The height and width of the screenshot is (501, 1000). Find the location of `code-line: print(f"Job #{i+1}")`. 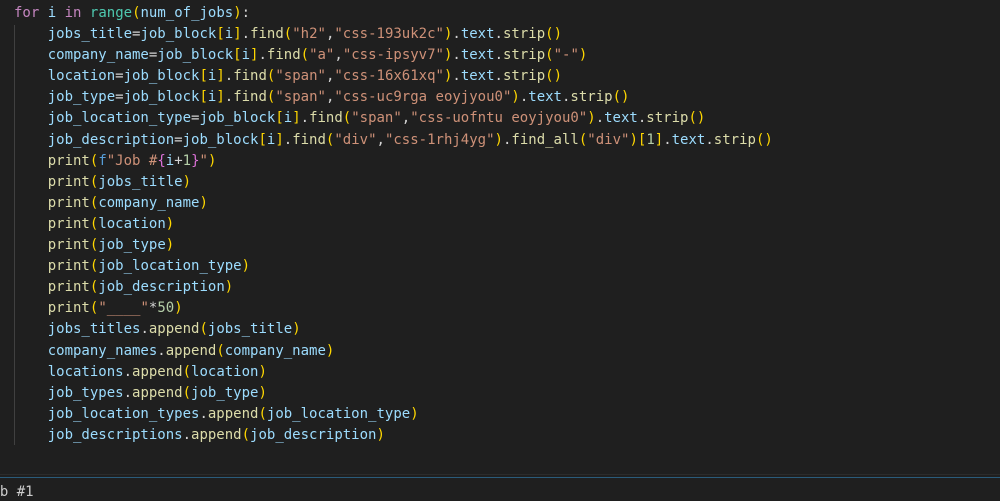

code-line: print(f"Job #{i+1}") is located at coordinates (393, 161).